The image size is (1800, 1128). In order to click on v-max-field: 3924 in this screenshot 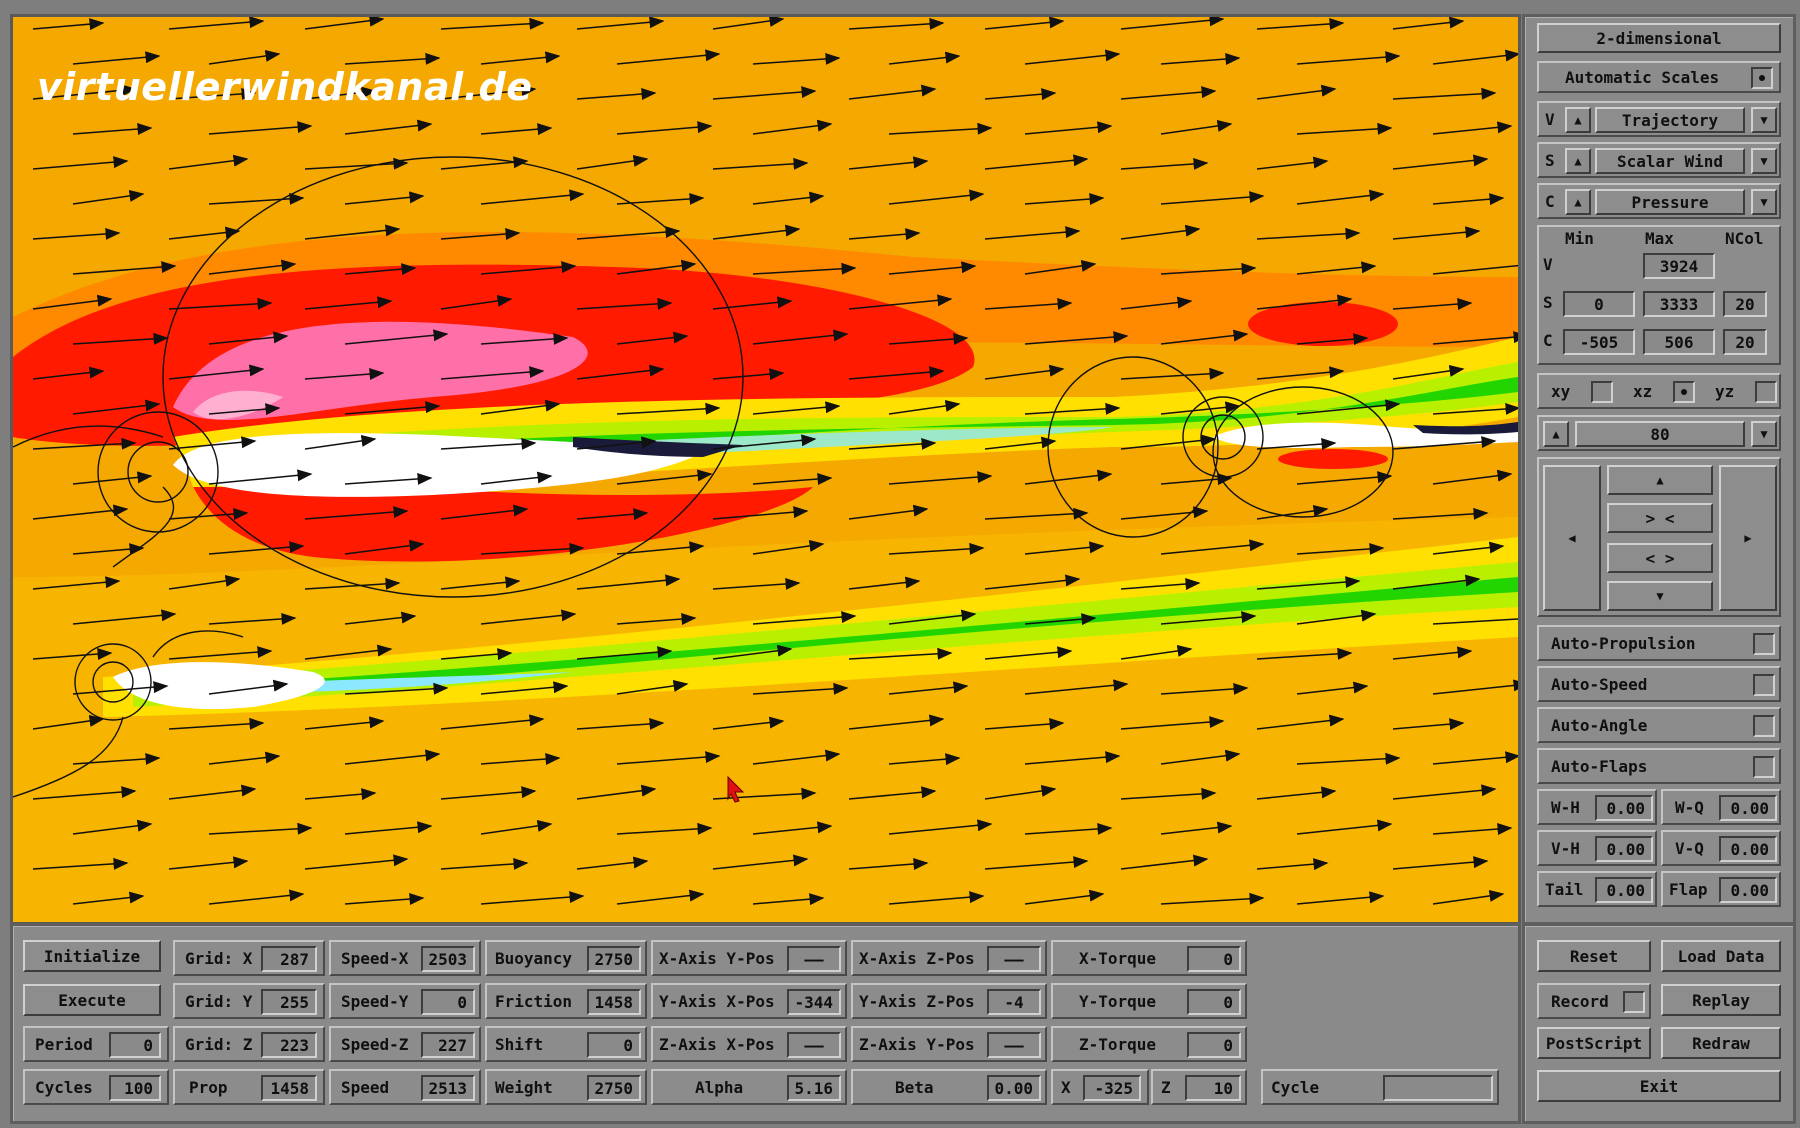, I will do `click(1679, 266)`.